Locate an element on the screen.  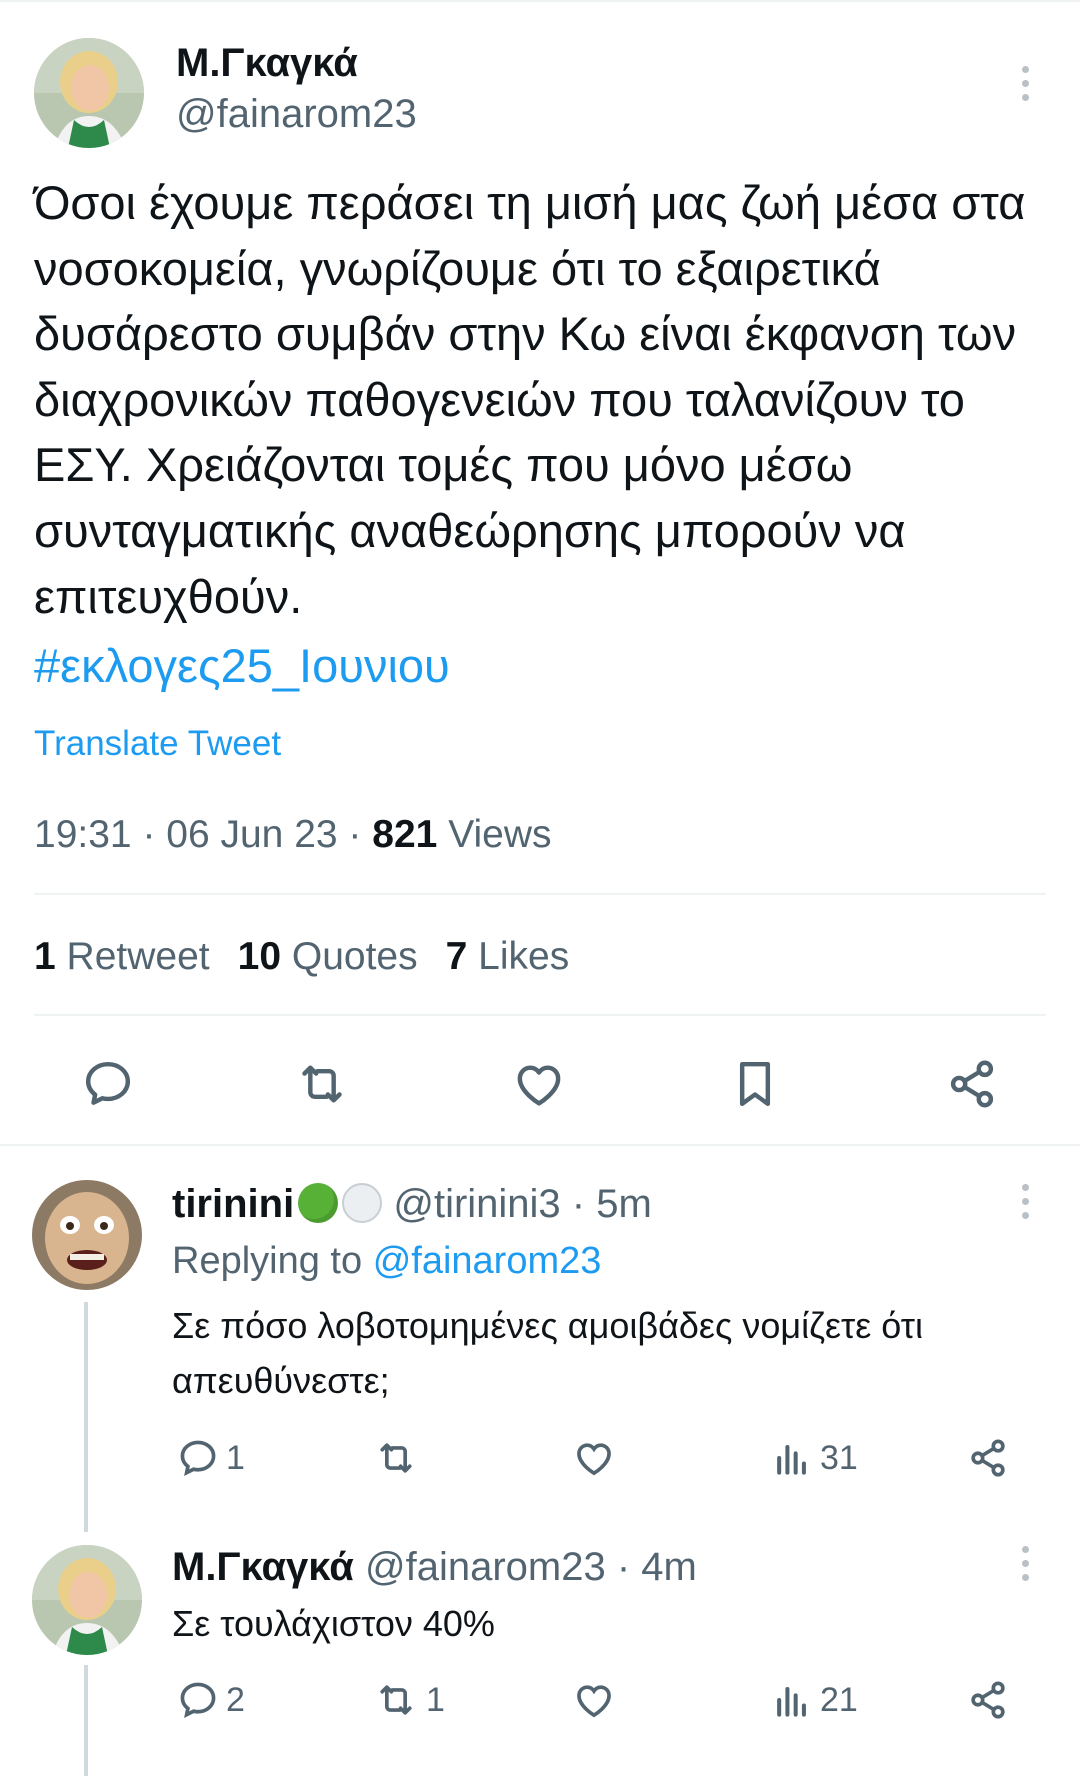
retweet-button: 1 is located at coordinates (408, 1700).